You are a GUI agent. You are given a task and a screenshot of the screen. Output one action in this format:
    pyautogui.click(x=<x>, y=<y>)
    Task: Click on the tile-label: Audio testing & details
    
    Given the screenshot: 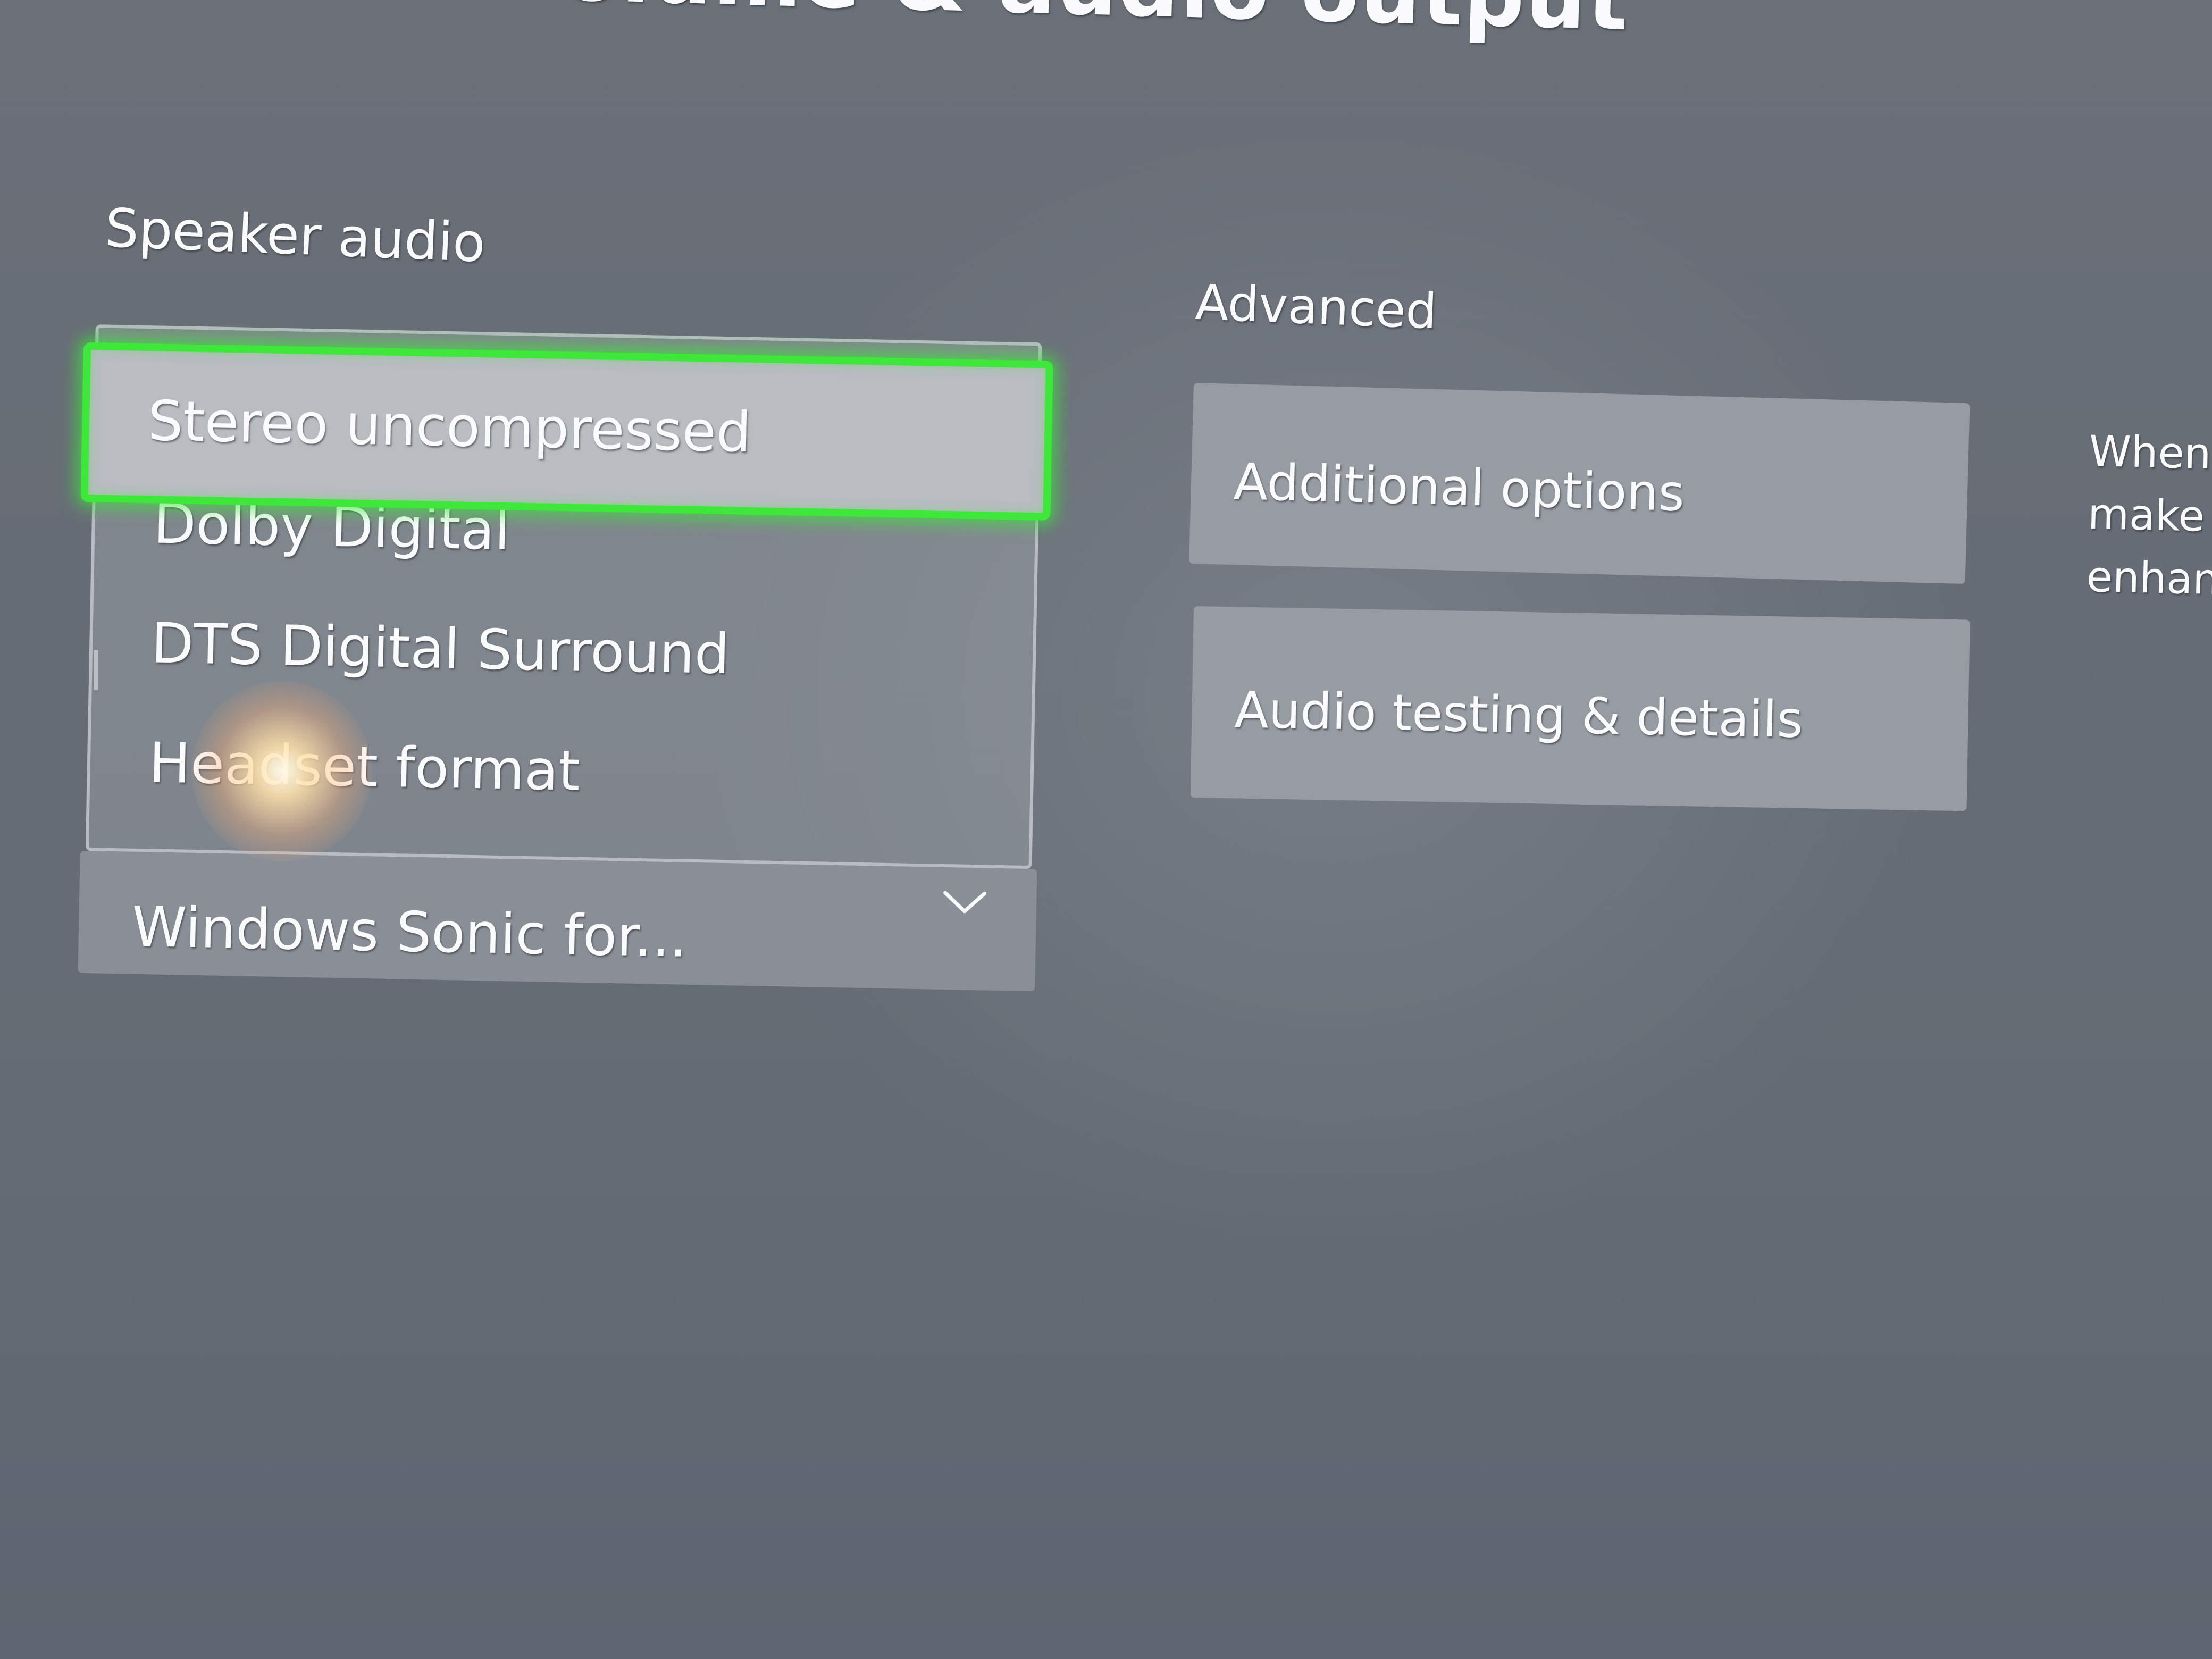 What is the action you would take?
    pyautogui.click(x=1519, y=715)
    